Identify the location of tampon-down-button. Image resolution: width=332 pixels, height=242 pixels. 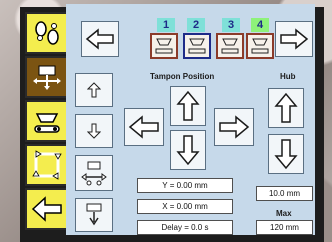
(94, 215).